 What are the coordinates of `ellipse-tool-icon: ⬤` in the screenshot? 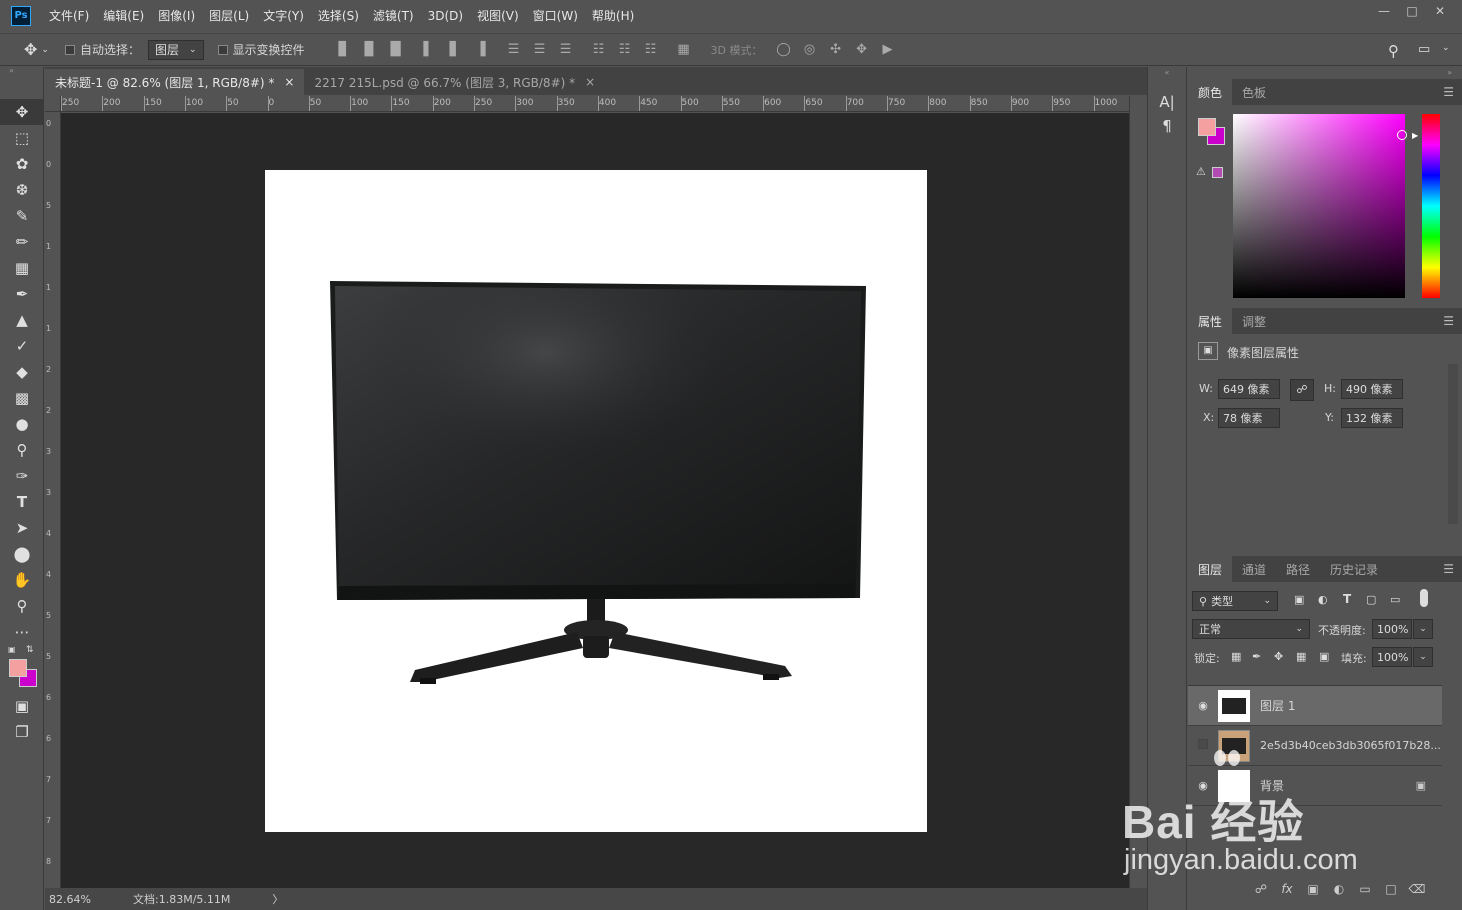 It's located at (22, 554).